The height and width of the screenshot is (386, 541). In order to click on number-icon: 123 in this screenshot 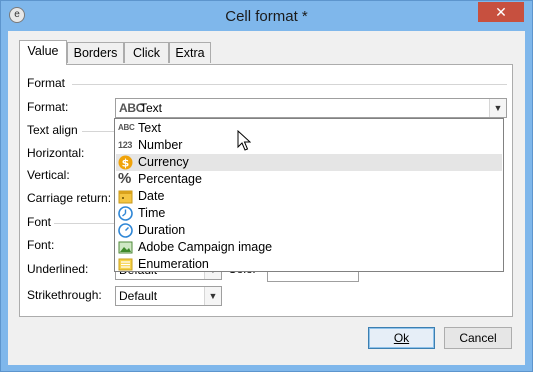, I will do `click(125, 145)`.